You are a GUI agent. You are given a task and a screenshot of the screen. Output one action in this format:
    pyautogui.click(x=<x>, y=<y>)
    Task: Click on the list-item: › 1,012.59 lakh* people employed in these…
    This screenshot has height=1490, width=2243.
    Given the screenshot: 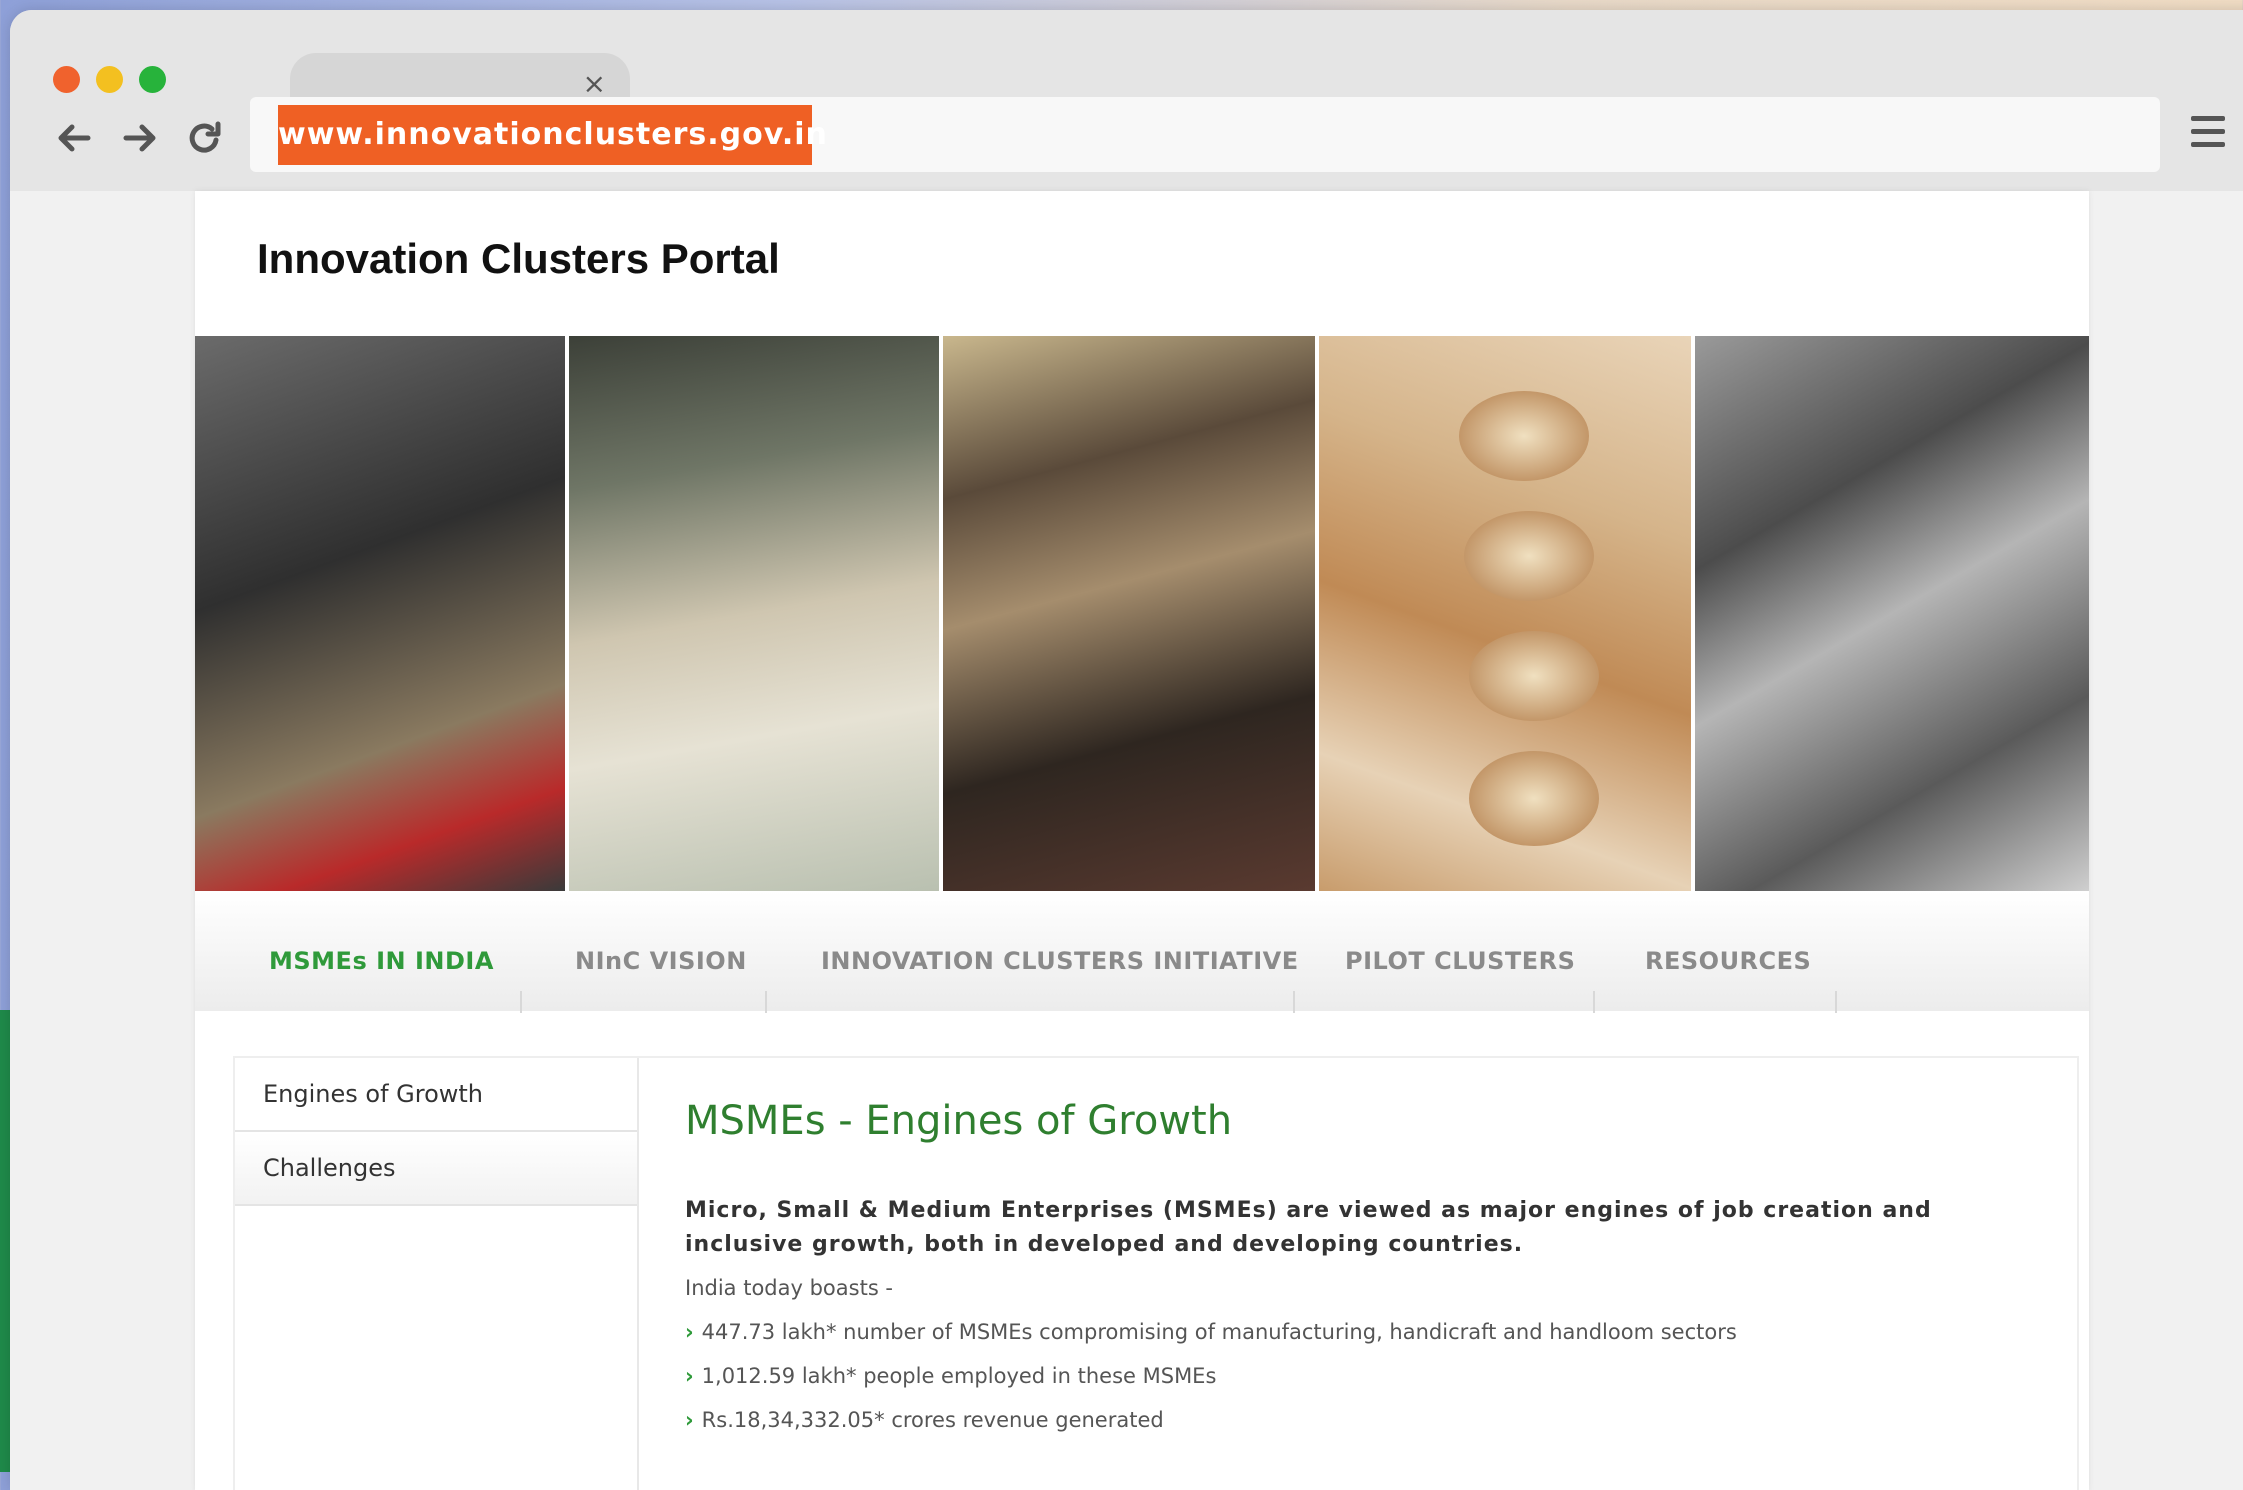 What is the action you would take?
    pyautogui.click(x=1355, y=1376)
    